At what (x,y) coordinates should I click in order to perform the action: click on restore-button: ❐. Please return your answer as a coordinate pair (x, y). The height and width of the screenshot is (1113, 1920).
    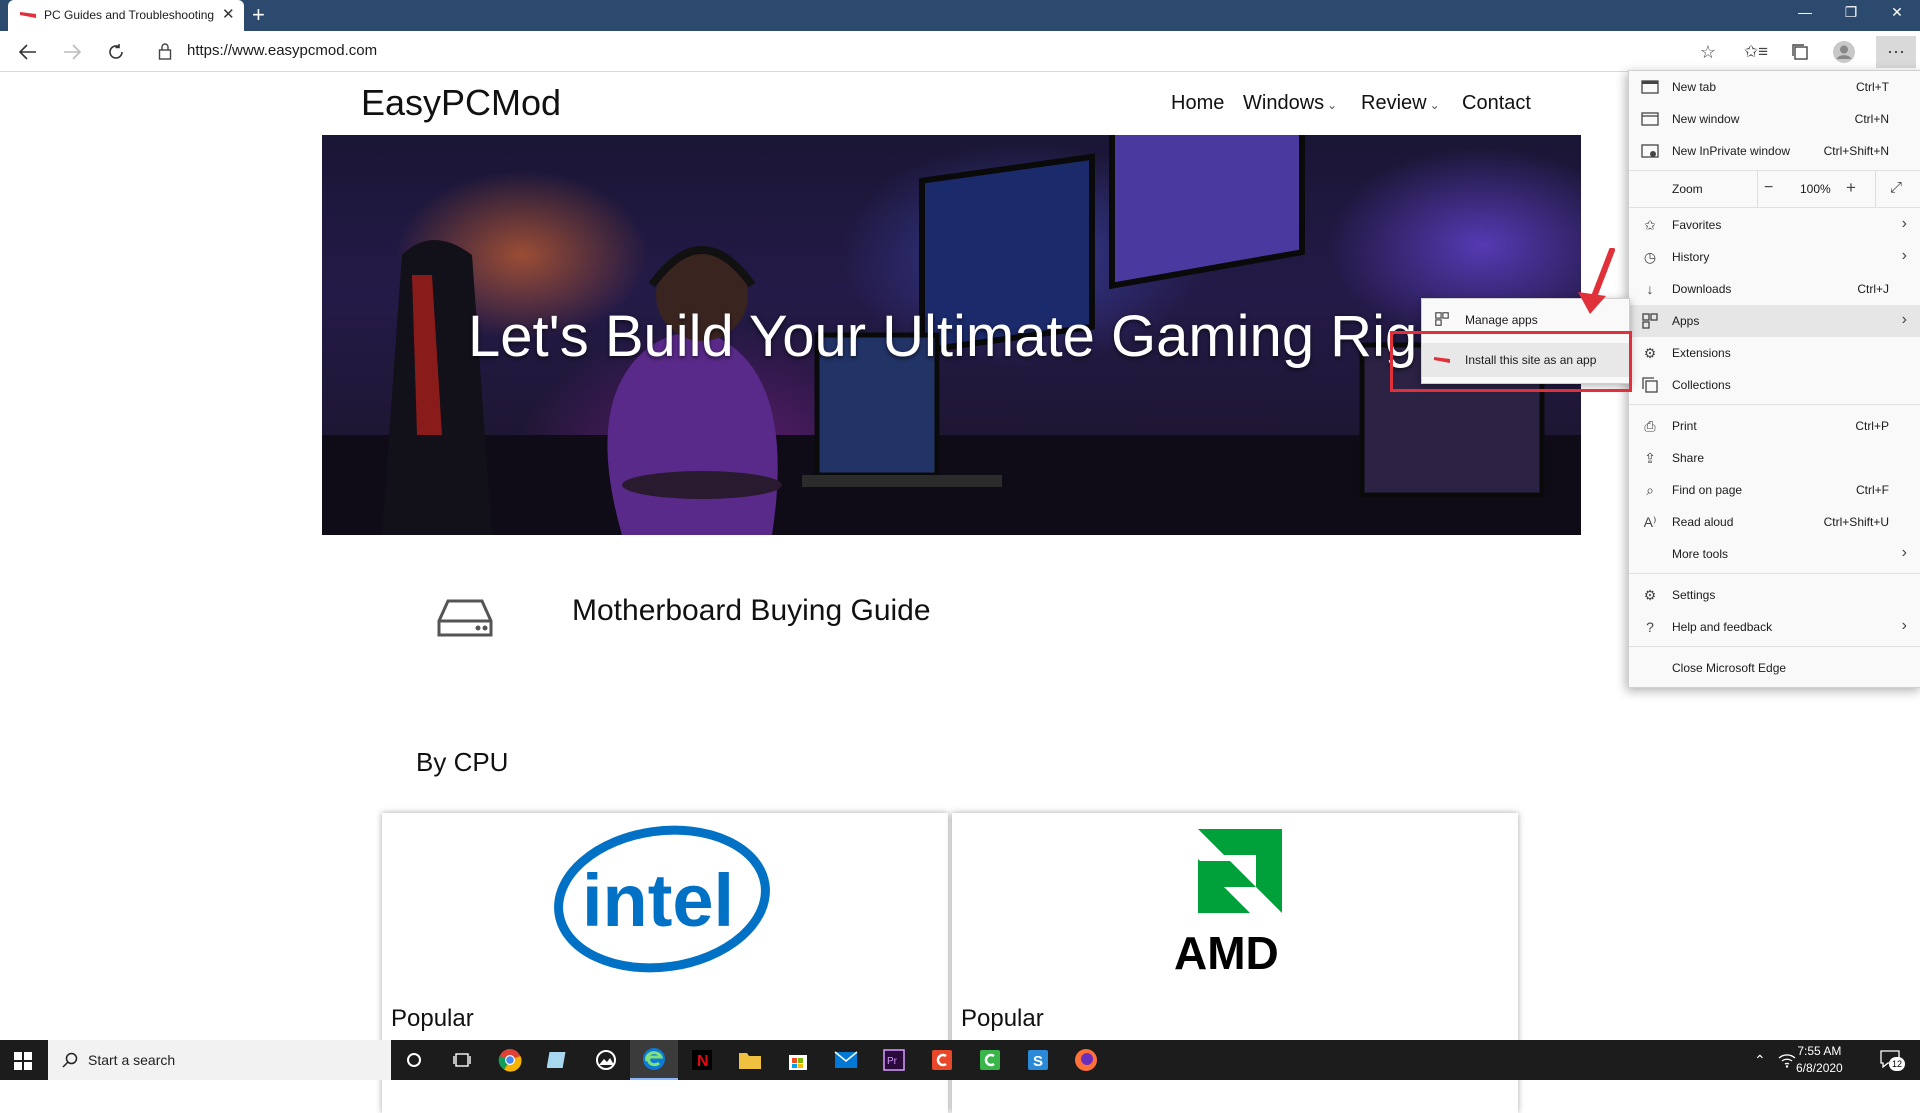
    Looking at the image, I should click on (1851, 15).